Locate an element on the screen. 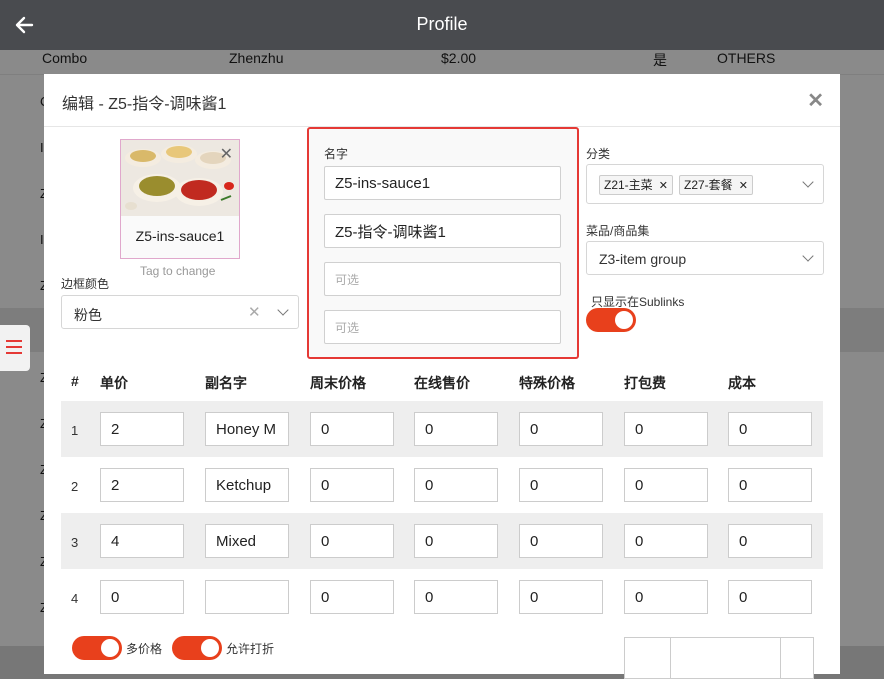 The image size is (884, 679). table-header: 特殊价格 is located at coordinates (547, 383).